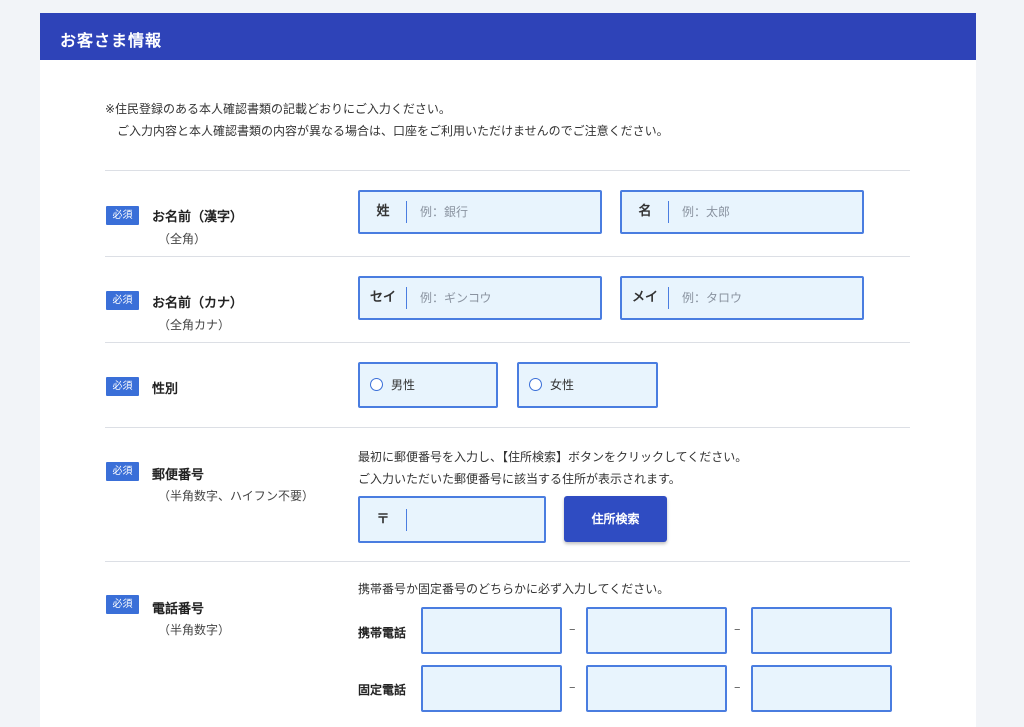 Image resolution: width=1024 pixels, height=727 pixels. Describe the element at coordinates (382, 297) in the screenshot. I see `last-name-kana-prefix: セイ` at that location.